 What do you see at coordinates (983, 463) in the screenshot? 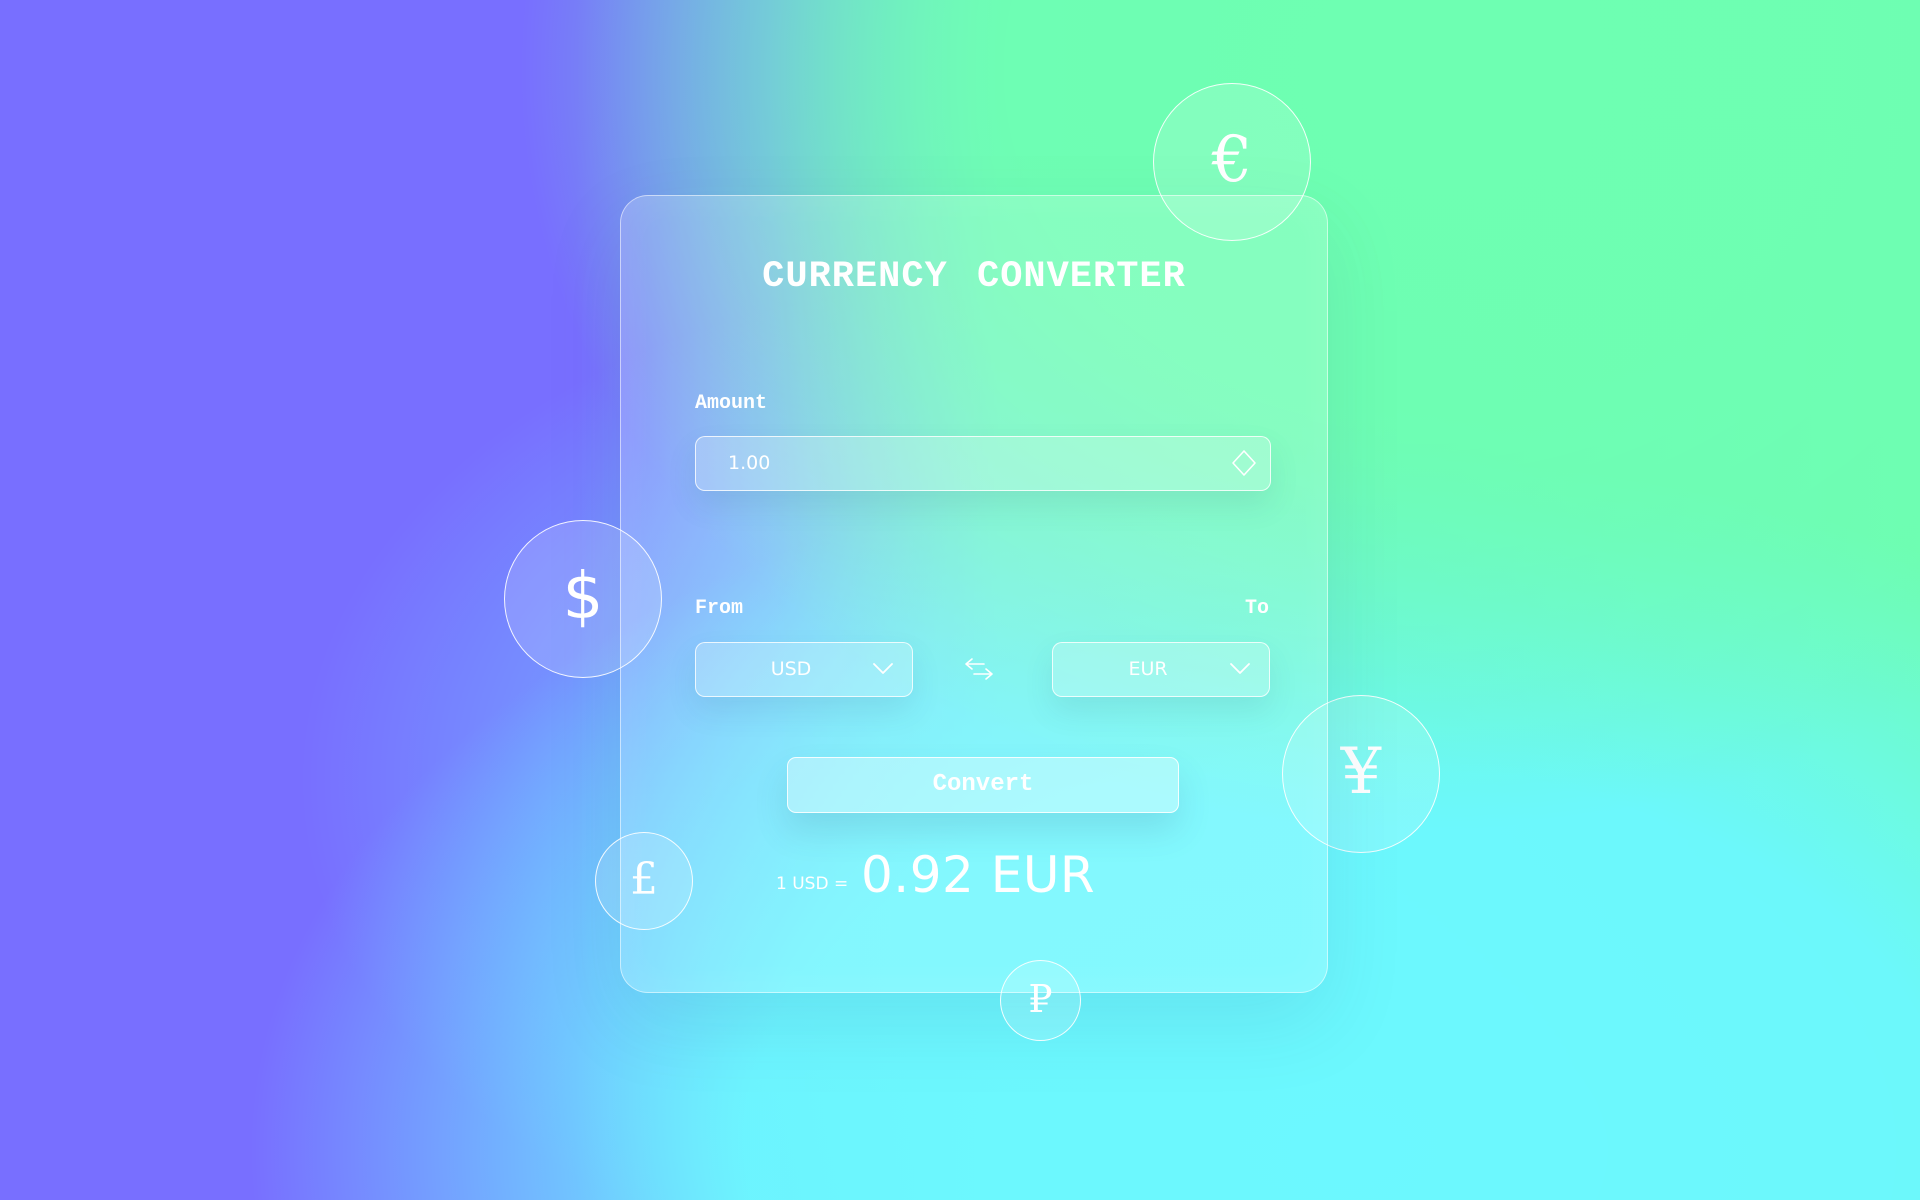
I see `amount-input: 1.00` at bounding box center [983, 463].